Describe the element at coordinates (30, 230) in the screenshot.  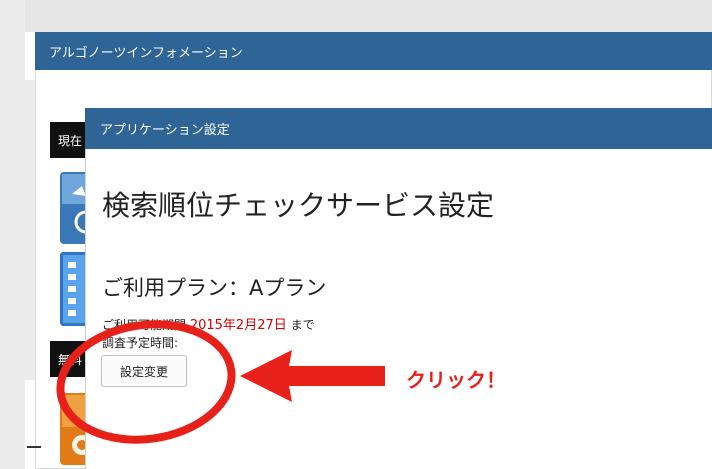
I see `background-left-stripe` at that location.